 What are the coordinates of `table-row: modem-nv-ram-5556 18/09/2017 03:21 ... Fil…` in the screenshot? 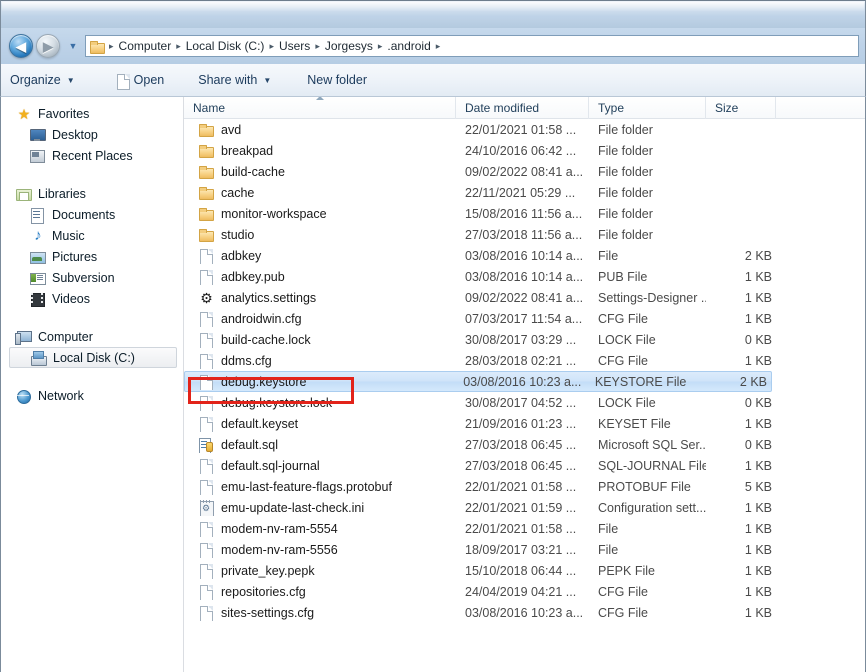 It's located at (524, 549).